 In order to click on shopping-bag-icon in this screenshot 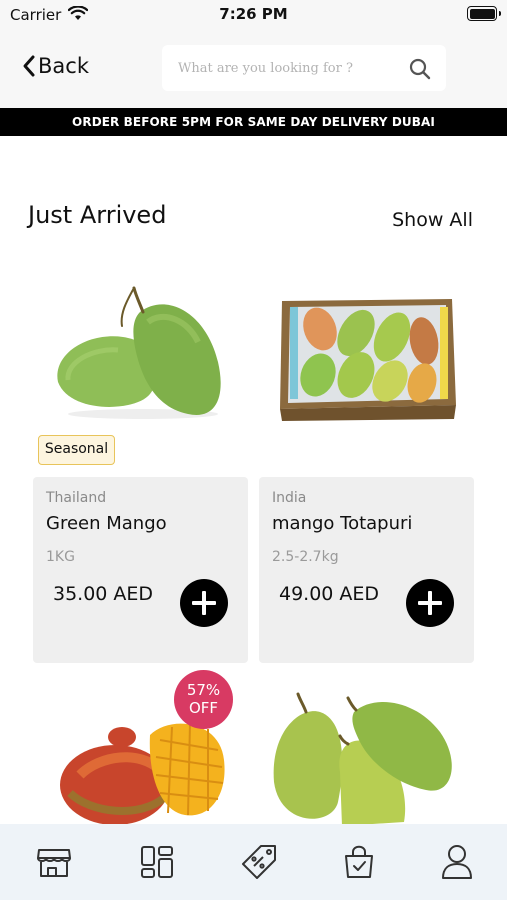, I will do `click(359, 862)`.